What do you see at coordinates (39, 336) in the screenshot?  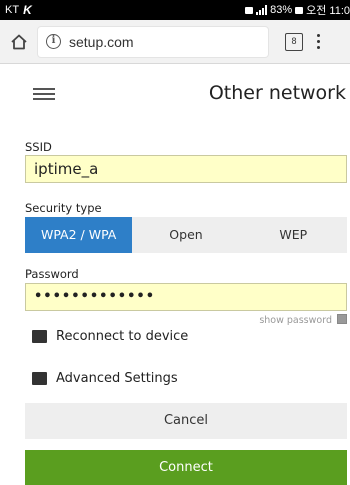 I see `reconnect-checkbox` at bounding box center [39, 336].